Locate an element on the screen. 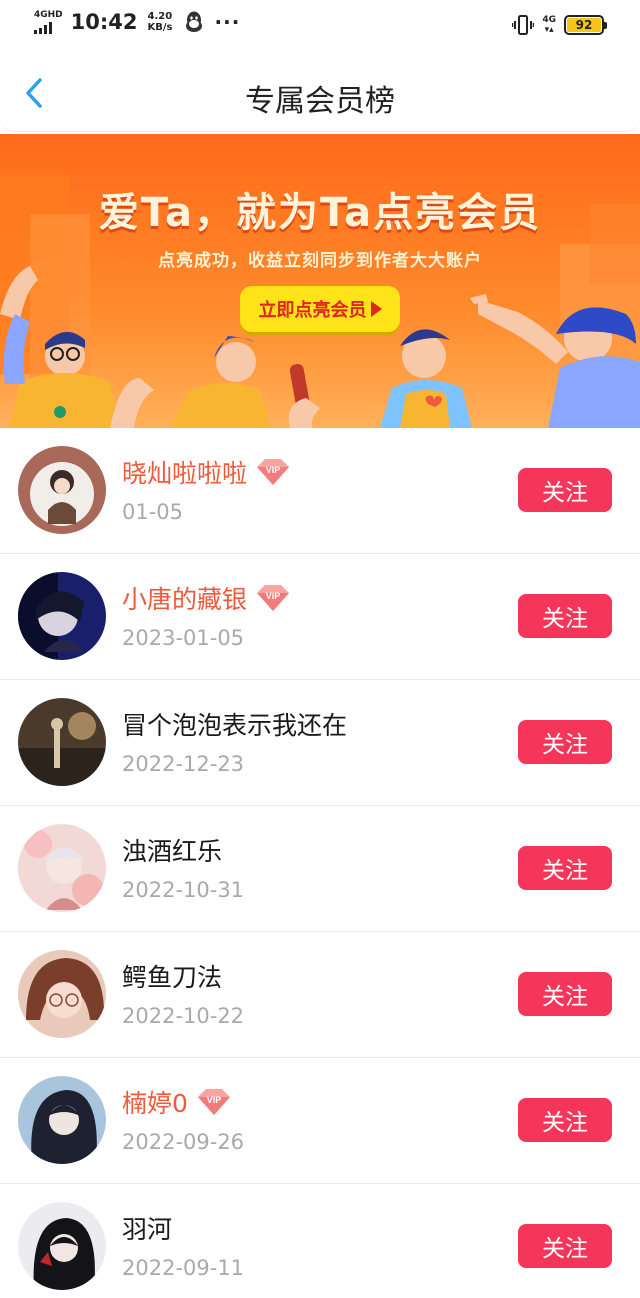 This screenshot has height=1298, width=640. member-name-text: 楠婷0 is located at coordinates (155, 1103).